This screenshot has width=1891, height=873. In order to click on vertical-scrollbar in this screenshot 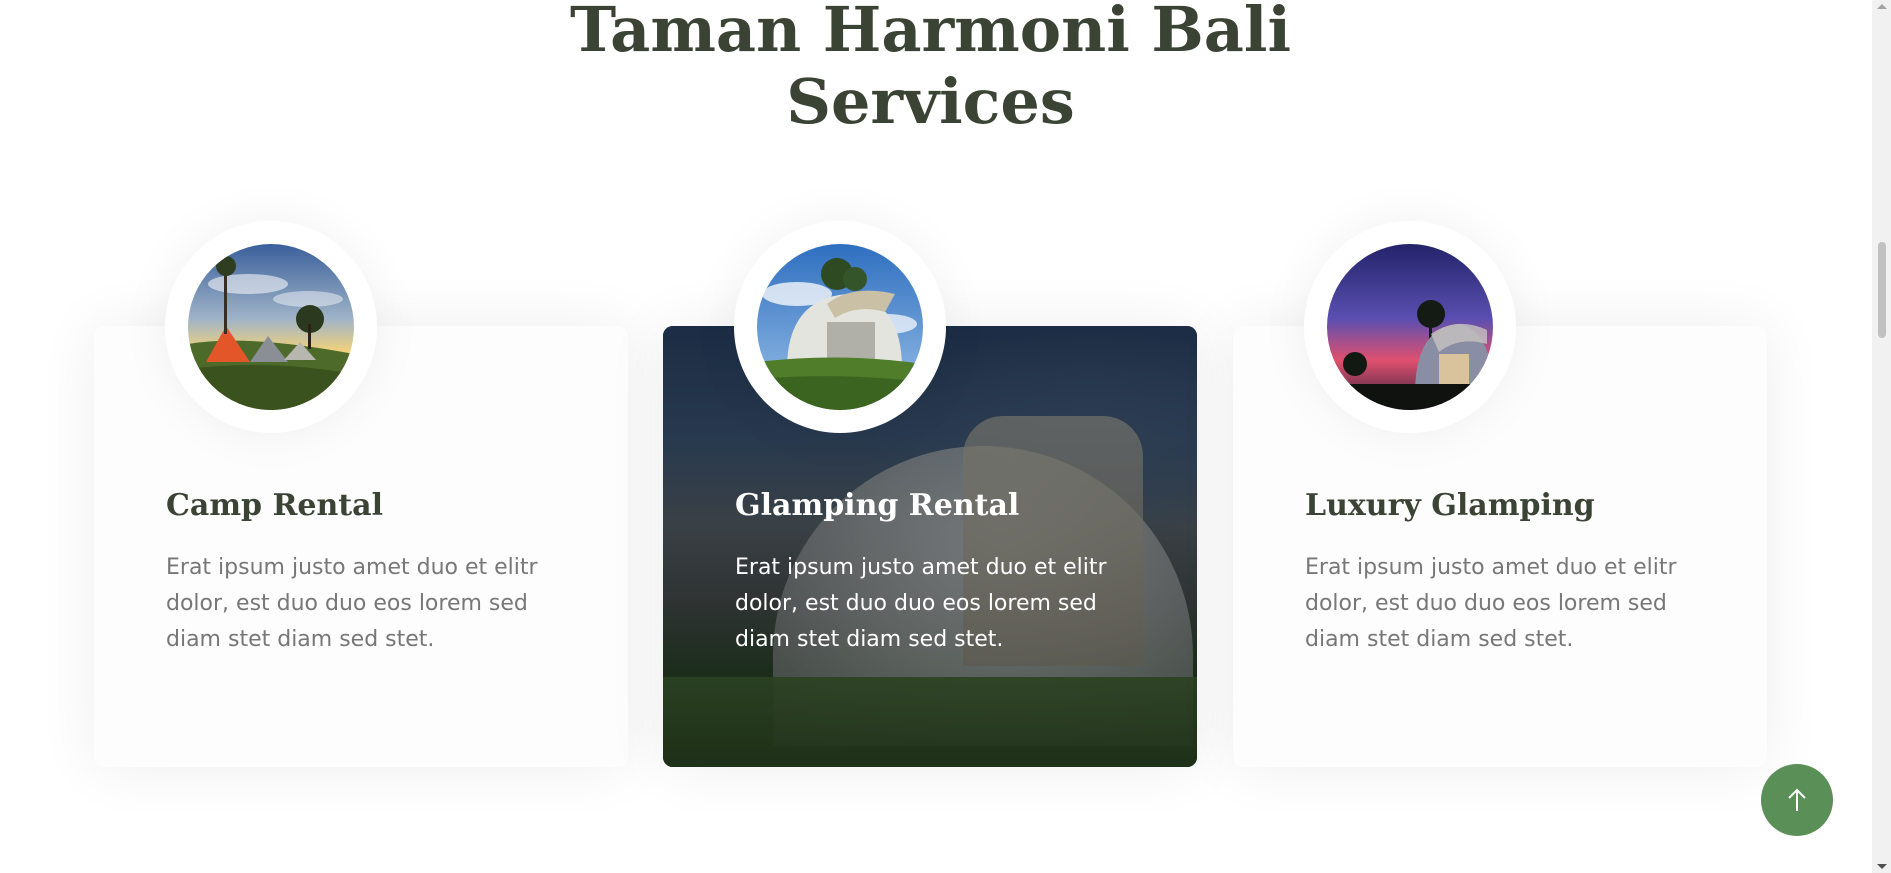, I will do `click(1881, 436)`.